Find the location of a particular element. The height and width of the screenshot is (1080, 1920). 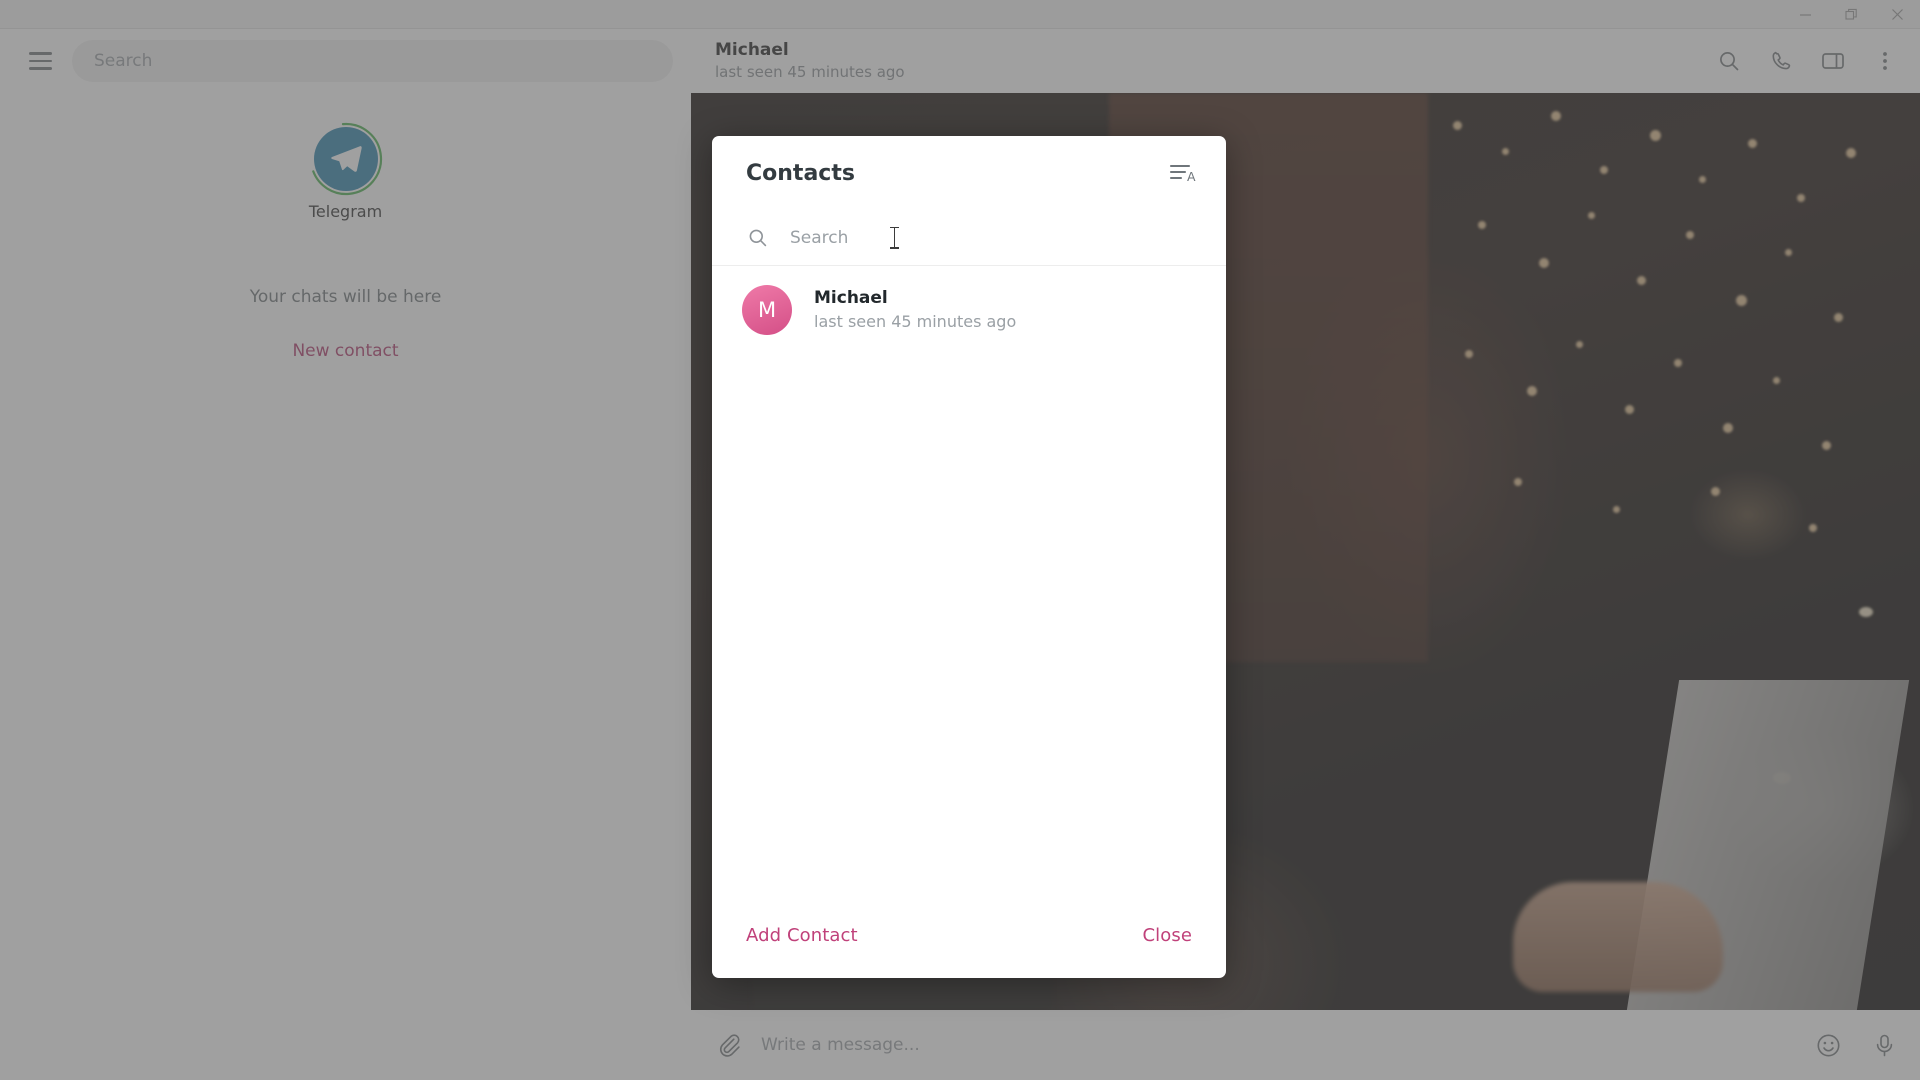

avatar: M is located at coordinates (767, 310).